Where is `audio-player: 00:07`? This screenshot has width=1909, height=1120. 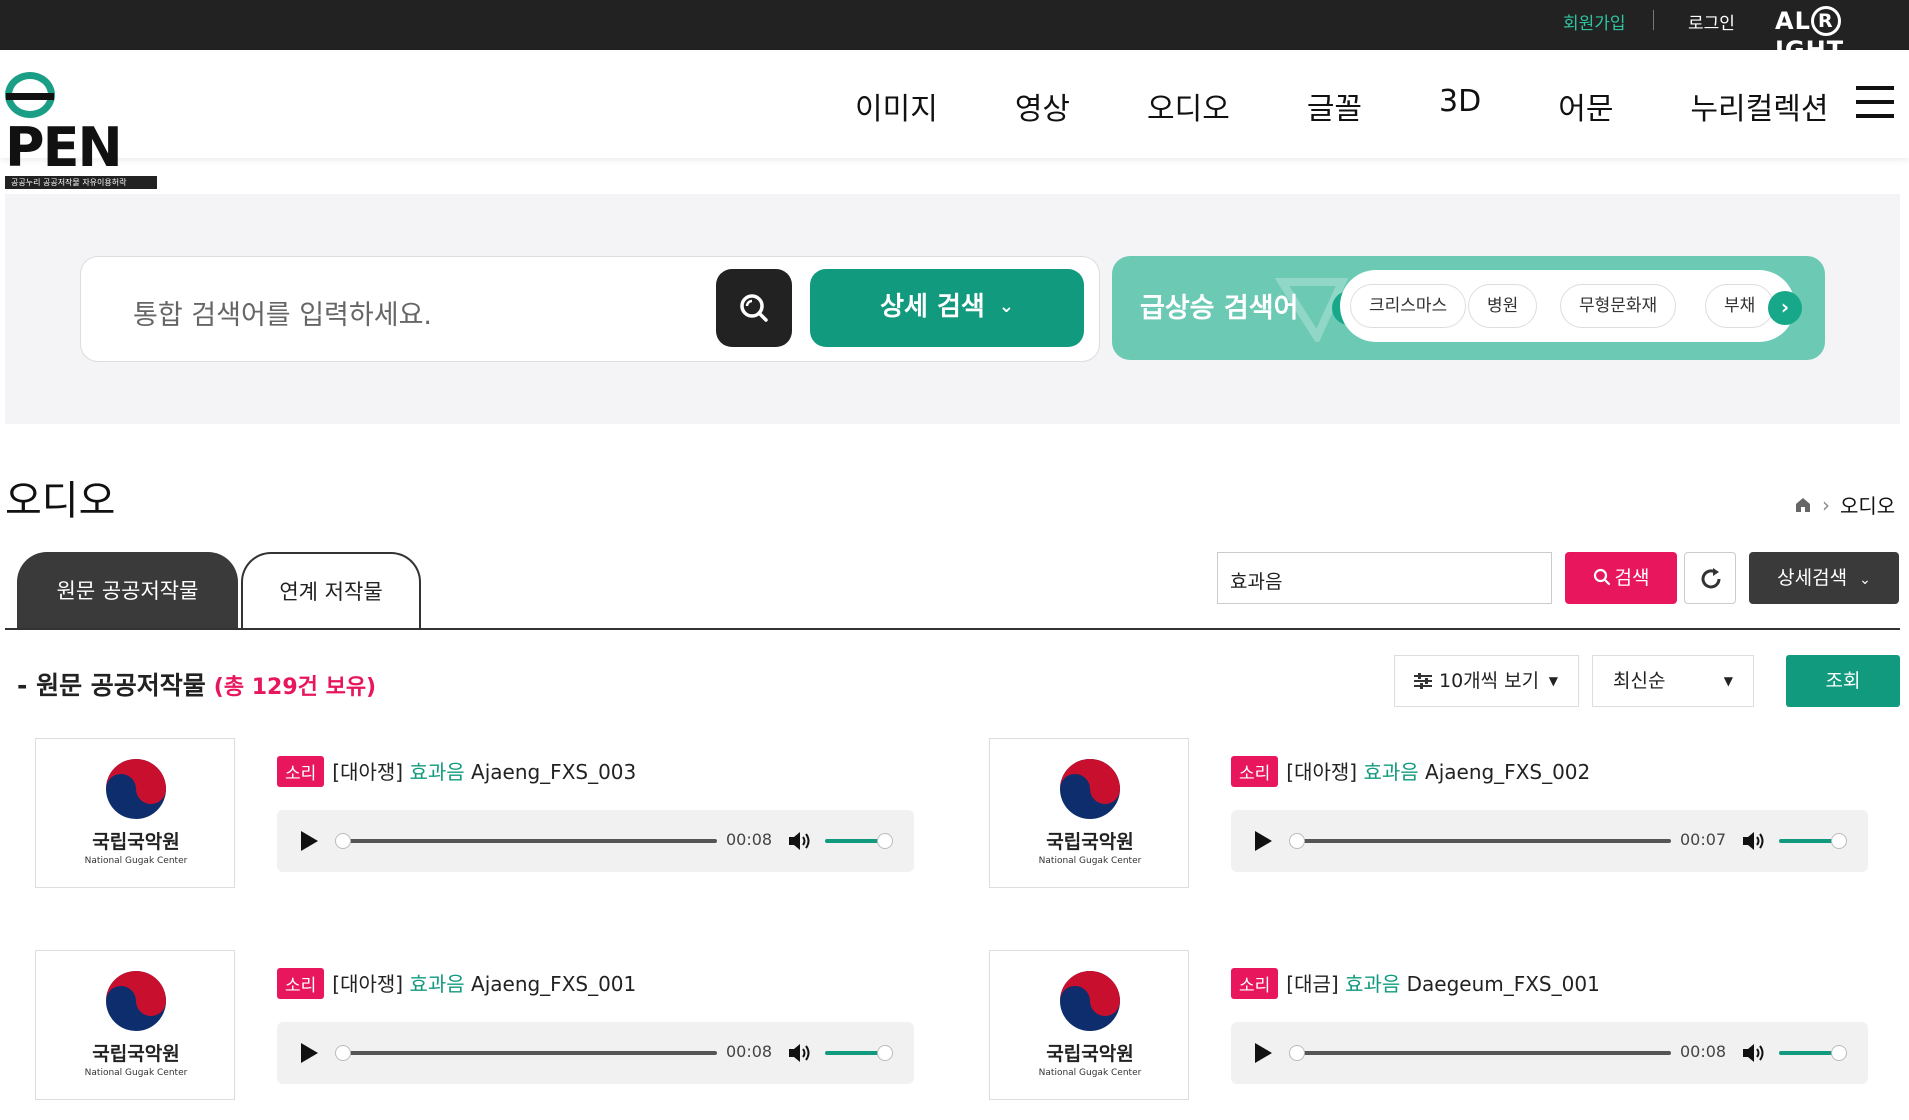 audio-player: 00:07 is located at coordinates (1549, 841).